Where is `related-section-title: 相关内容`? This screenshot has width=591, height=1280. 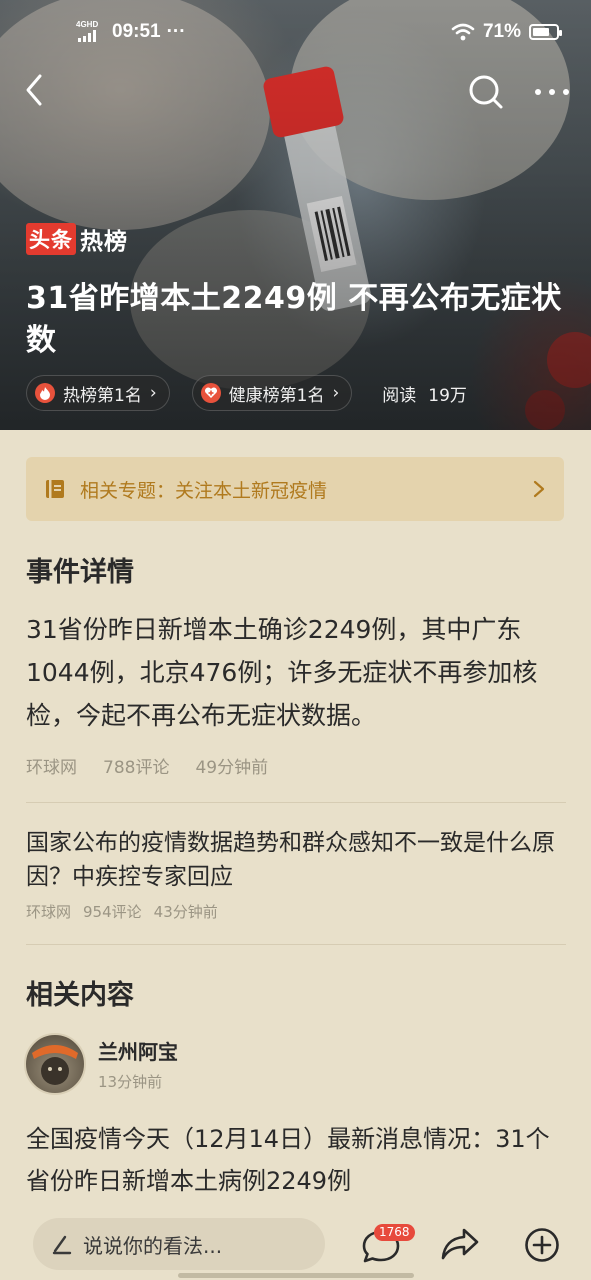
related-section-title: 相关内容 is located at coordinates (80, 995).